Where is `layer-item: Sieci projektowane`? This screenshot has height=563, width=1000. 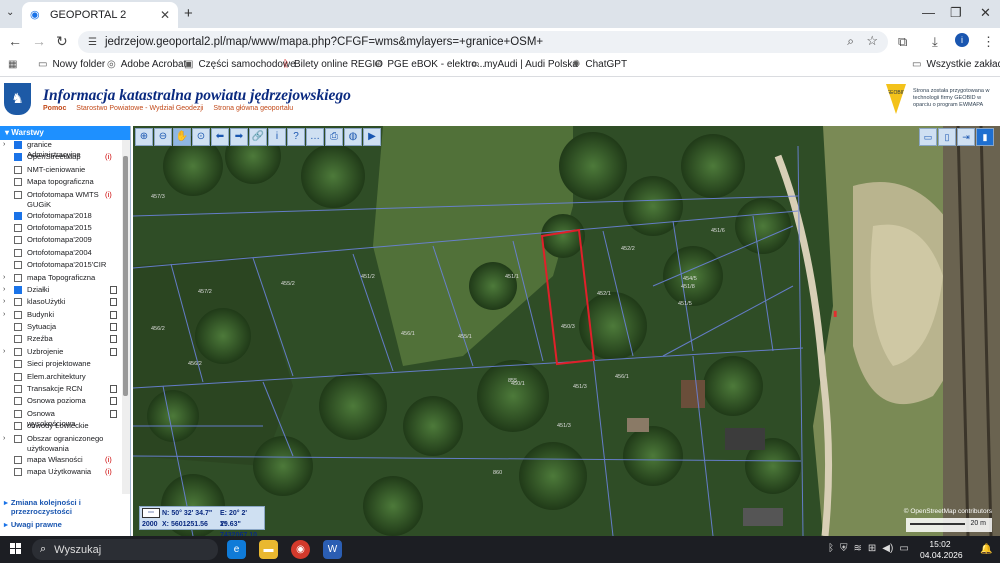
layer-item: Sieci projektowane is located at coordinates (61, 365).